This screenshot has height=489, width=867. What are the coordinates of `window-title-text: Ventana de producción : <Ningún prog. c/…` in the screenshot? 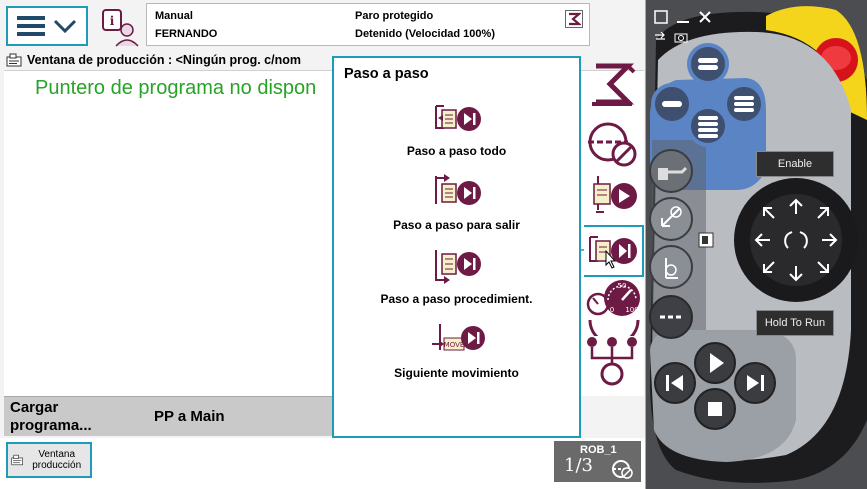 It's located at (164, 60).